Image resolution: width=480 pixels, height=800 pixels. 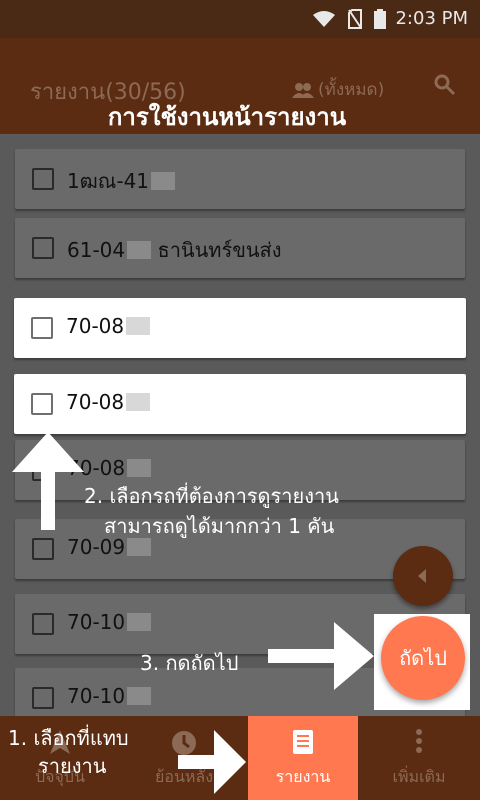 I want to click on chevron-left-icon, so click(x=422, y=576).